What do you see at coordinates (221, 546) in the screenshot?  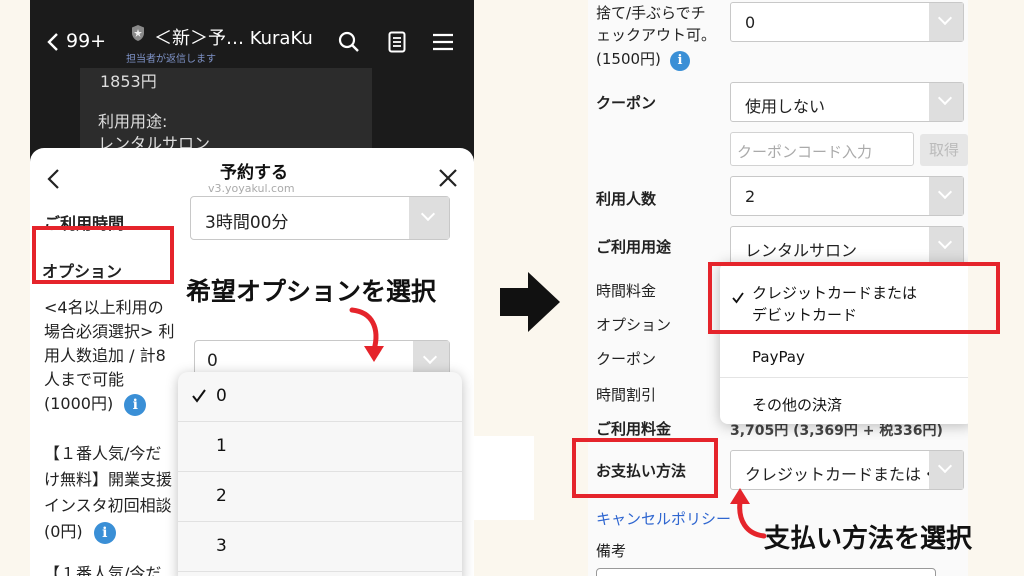 I see `dropdown-option-label: 3` at bounding box center [221, 546].